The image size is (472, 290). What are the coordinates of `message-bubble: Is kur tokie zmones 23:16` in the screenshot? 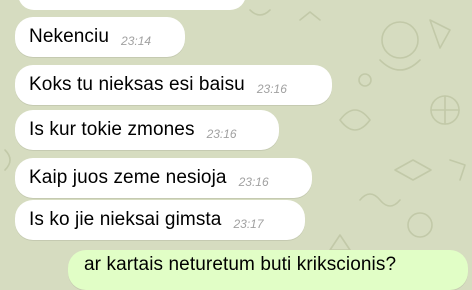 It's located at (147, 130).